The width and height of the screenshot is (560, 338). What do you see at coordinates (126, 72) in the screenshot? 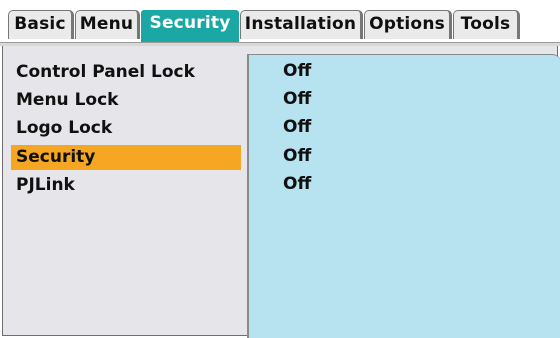
I see `menu-item-control-panel-lock: Control Panel Lock` at bounding box center [126, 72].